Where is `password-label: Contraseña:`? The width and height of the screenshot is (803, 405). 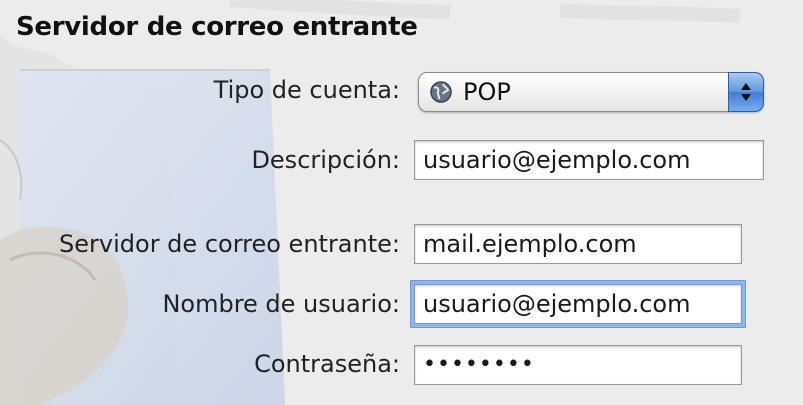
password-label: Contraseña: is located at coordinates (327, 364).